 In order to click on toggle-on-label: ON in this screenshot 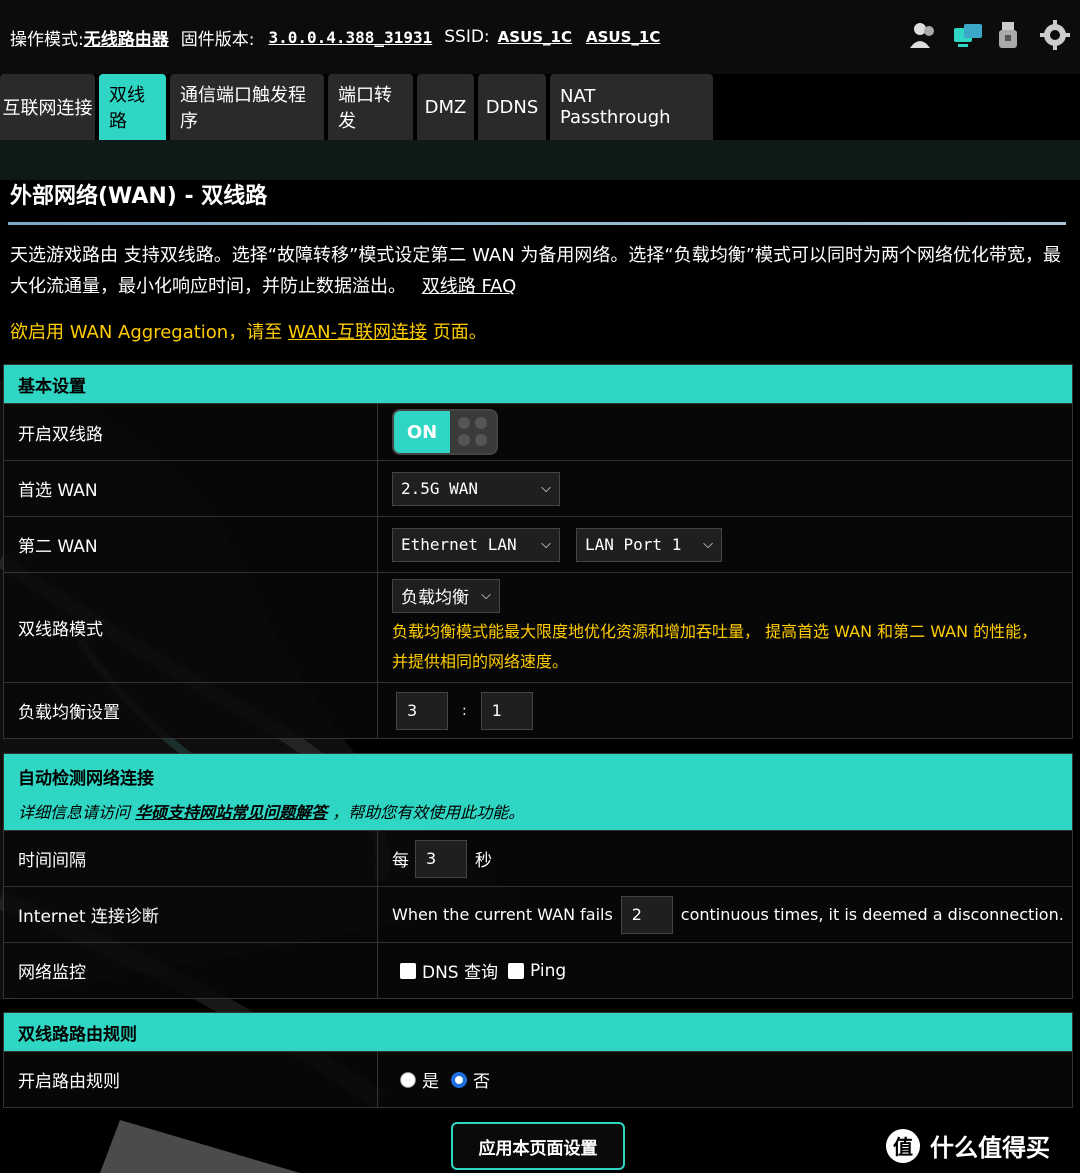, I will do `click(422, 432)`.